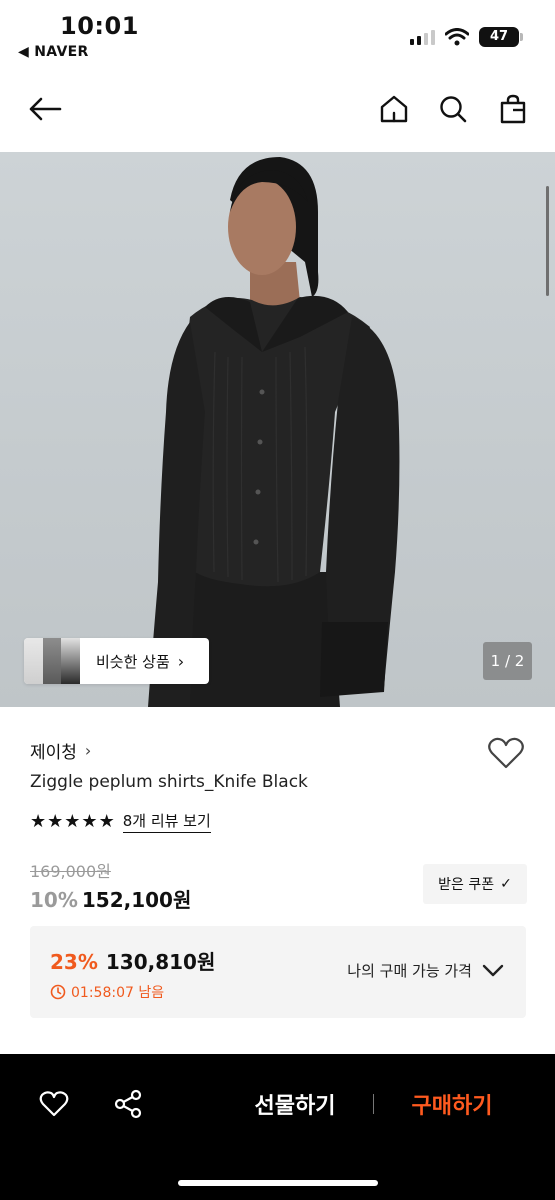 The width and height of the screenshot is (555, 1200). Describe the element at coordinates (457, 37) in the screenshot. I see `wifi-icon` at that location.